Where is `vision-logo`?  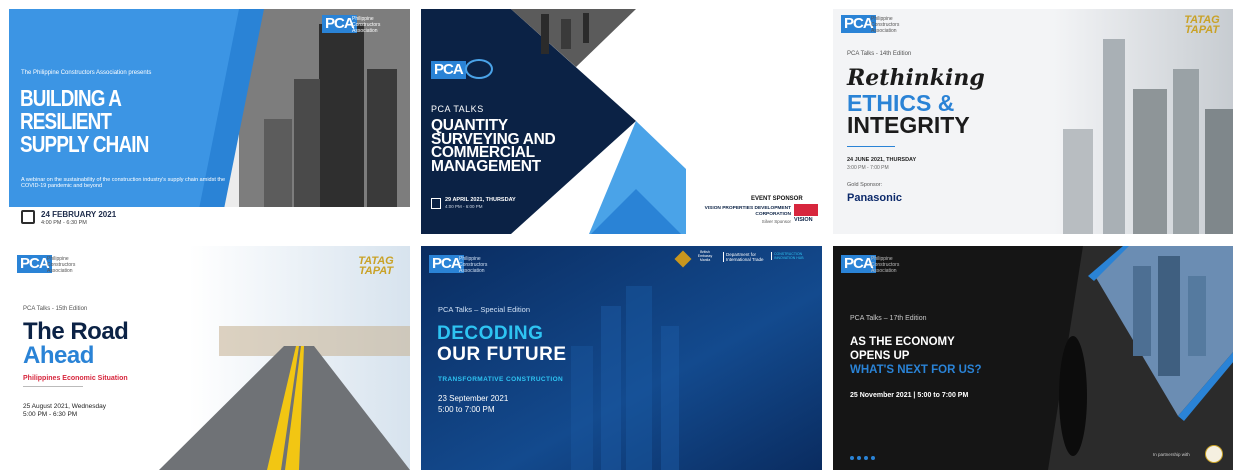 vision-logo is located at coordinates (806, 210).